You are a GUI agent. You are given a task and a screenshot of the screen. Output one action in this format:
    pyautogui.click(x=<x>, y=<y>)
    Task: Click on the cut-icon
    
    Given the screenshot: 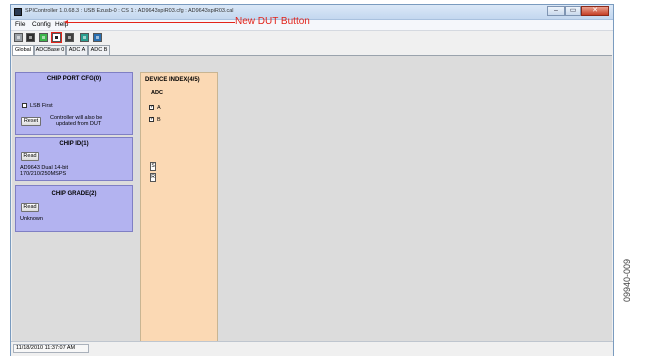 What is the action you would take?
    pyautogui.click(x=18, y=37)
    